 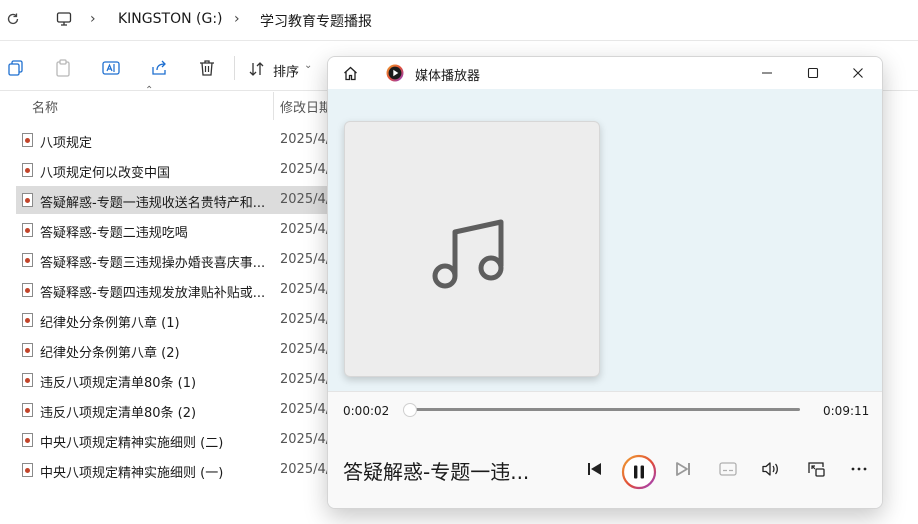 What do you see at coordinates (286, 72) in the screenshot?
I see `sort-label: 排序` at bounding box center [286, 72].